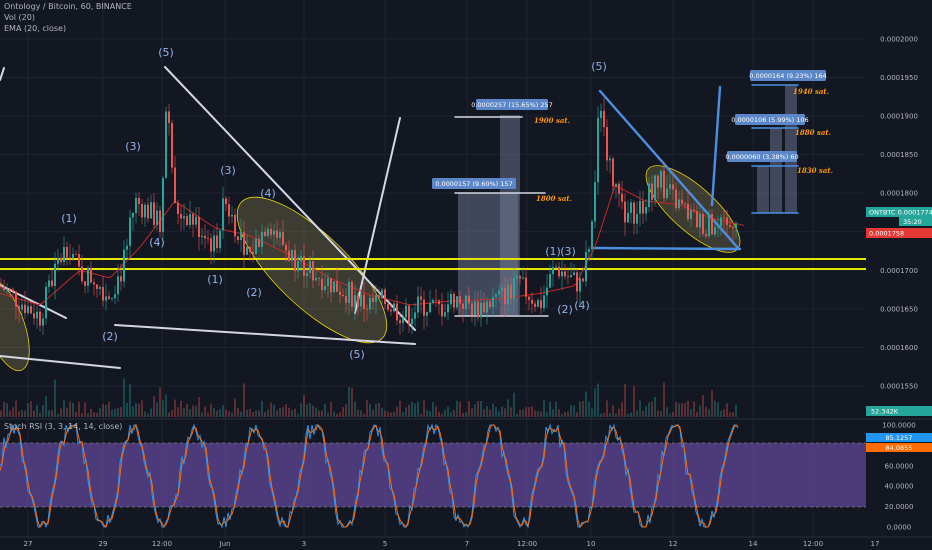 This screenshot has width=932, height=550. Describe the element at coordinates (554, 198) in the screenshot. I see `measure-note-0: 1800 sat.` at that location.